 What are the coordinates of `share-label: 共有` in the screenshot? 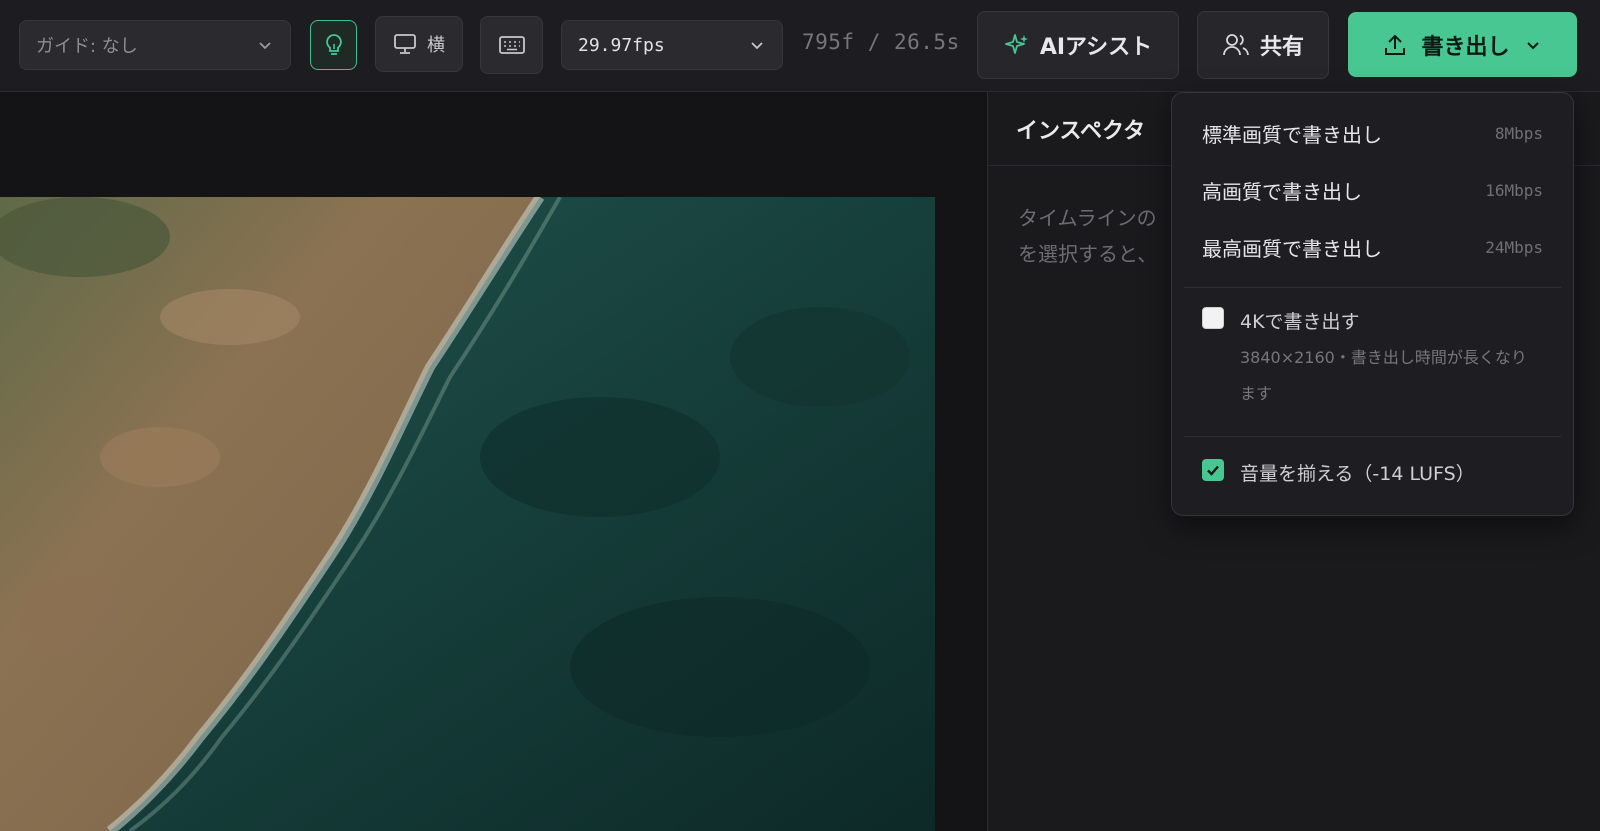 It's located at (1281, 47).